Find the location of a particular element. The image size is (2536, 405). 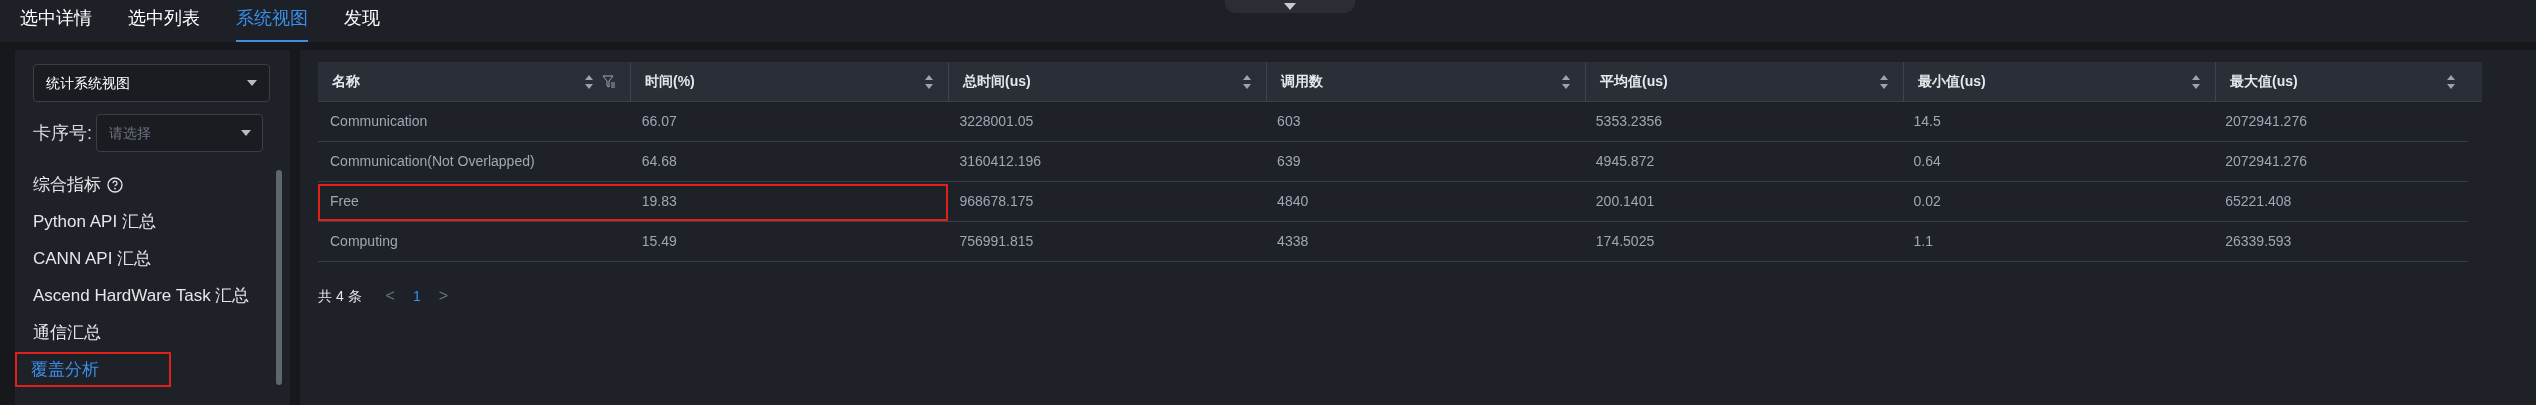

table-cell-text: 200.1401 is located at coordinates (1625, 201).